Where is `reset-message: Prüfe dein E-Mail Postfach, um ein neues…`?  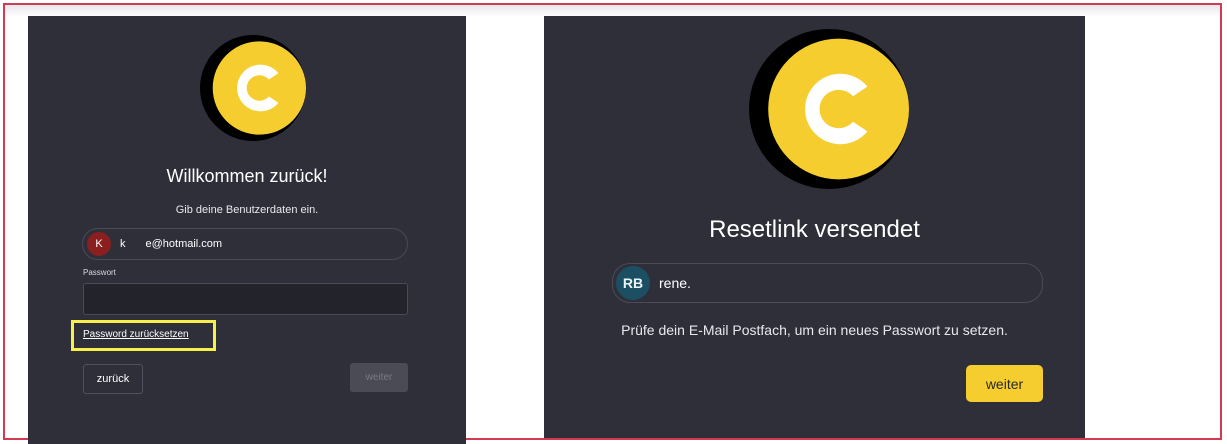
reset-message: Prüfe dein E-Mail Postfach, um ein neues… is located at coordinates (814, 330).